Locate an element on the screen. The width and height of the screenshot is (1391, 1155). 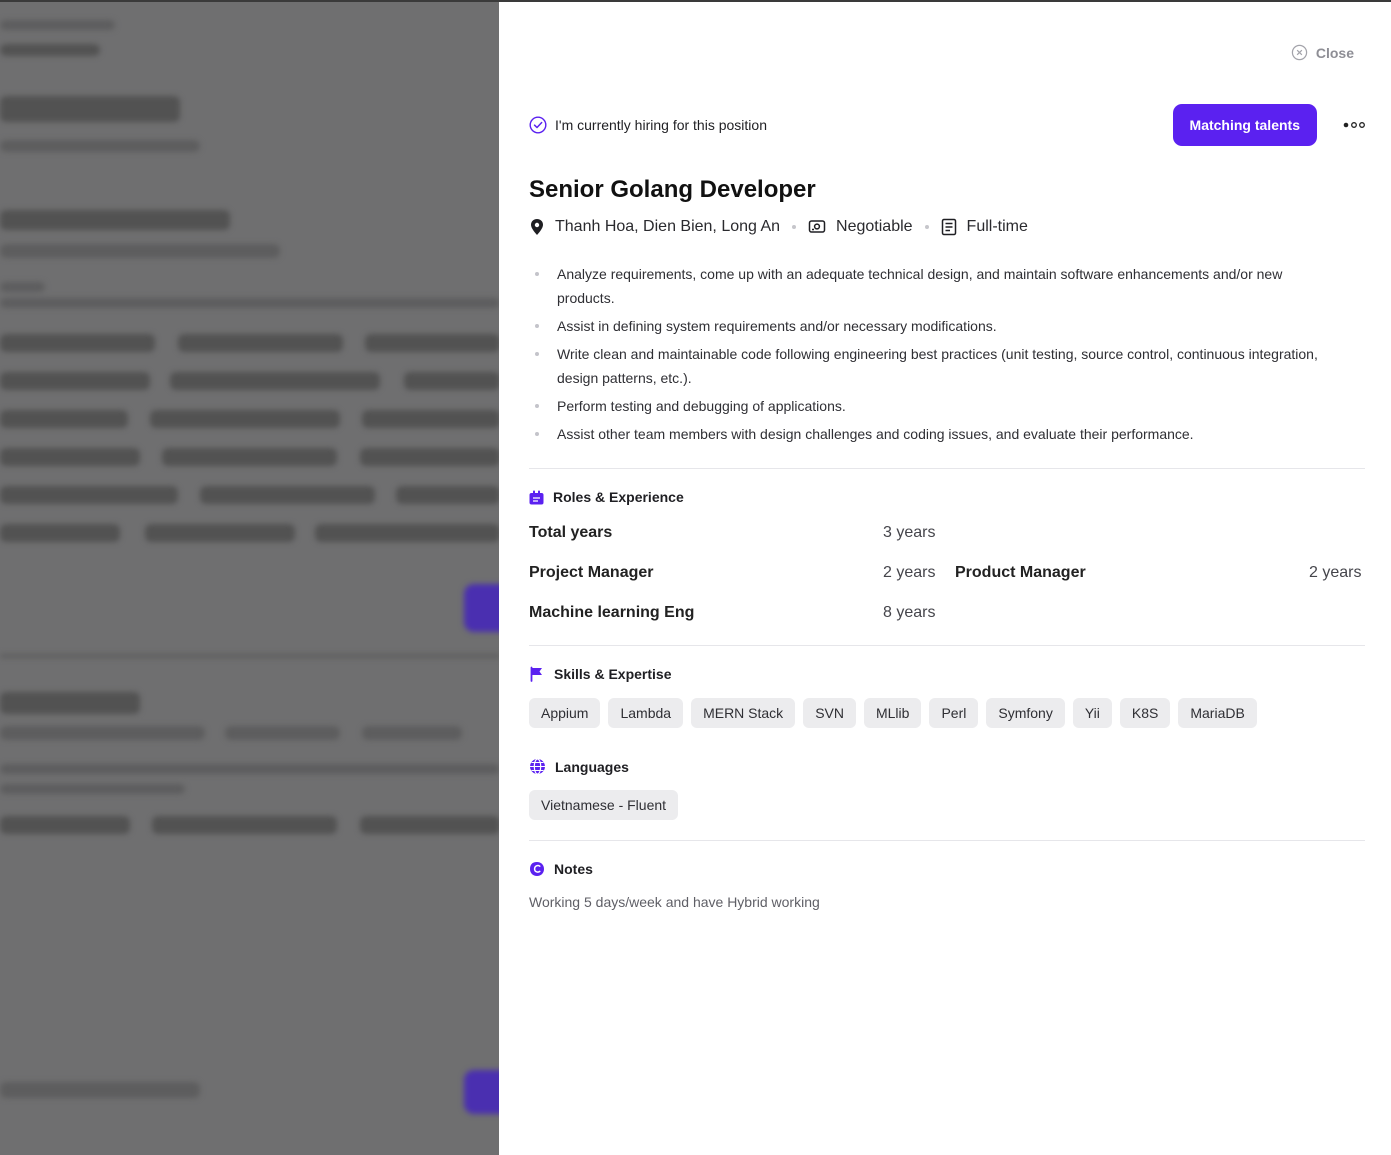
close-button: Close is located at coordinates (1322, 52).